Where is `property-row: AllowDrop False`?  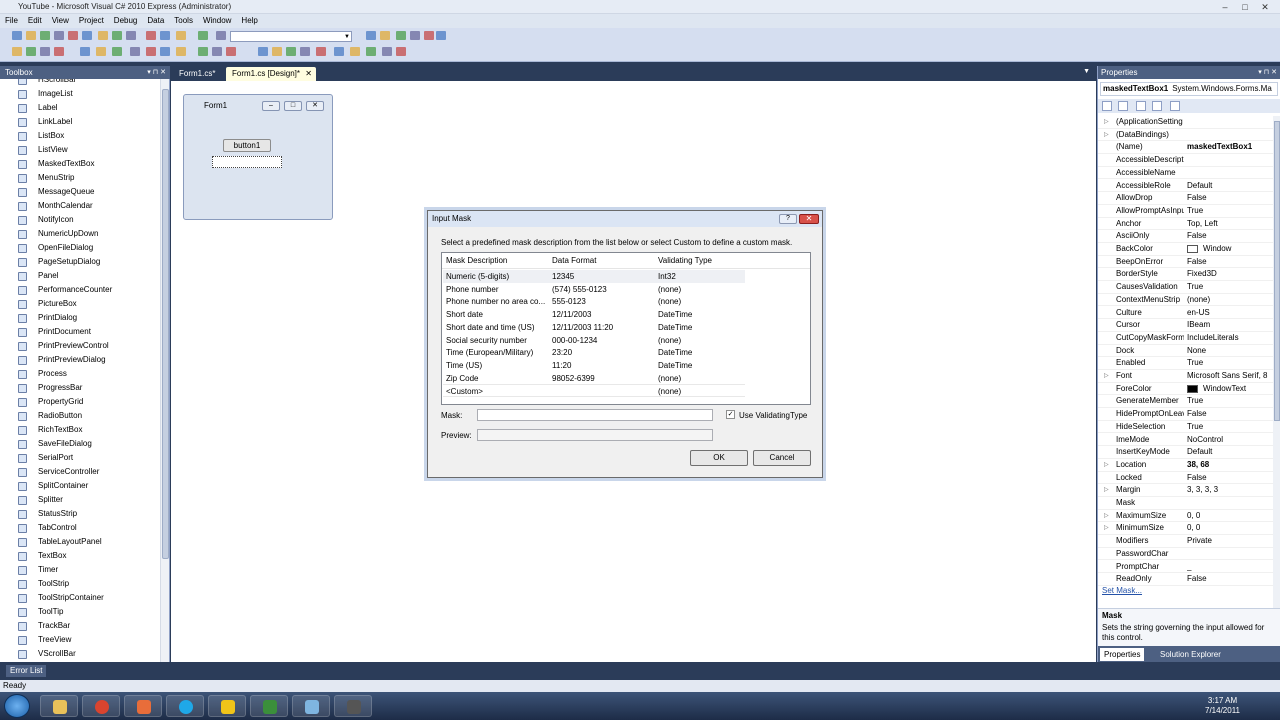 property-row: AllowDrop False is located at coordinates (1185, 198).